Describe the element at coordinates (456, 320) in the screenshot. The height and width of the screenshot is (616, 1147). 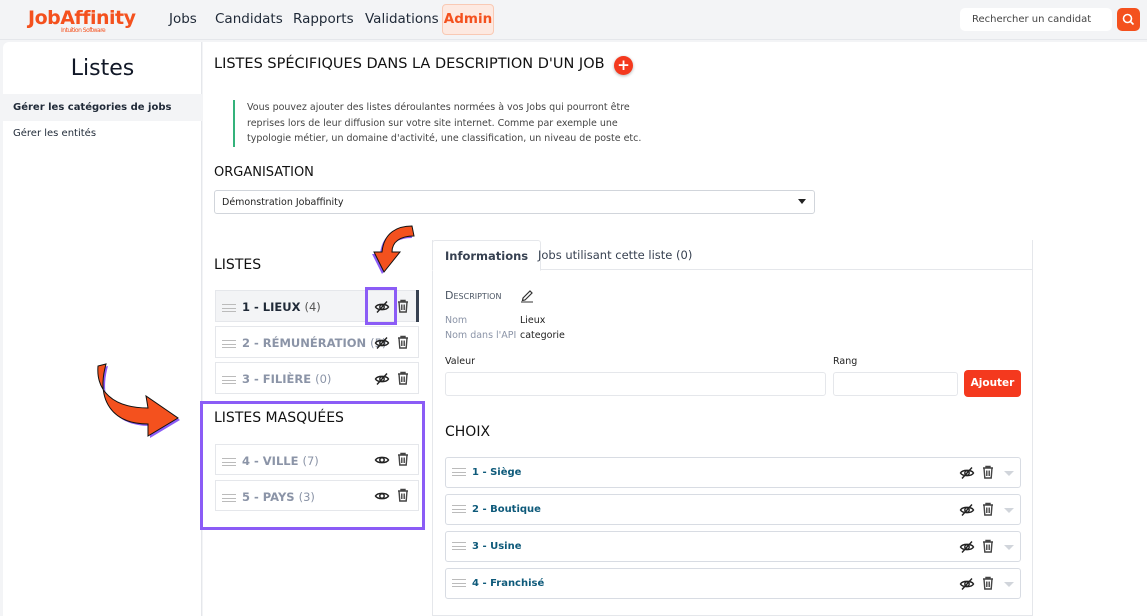
I see `nom-label: Nom` at that location.